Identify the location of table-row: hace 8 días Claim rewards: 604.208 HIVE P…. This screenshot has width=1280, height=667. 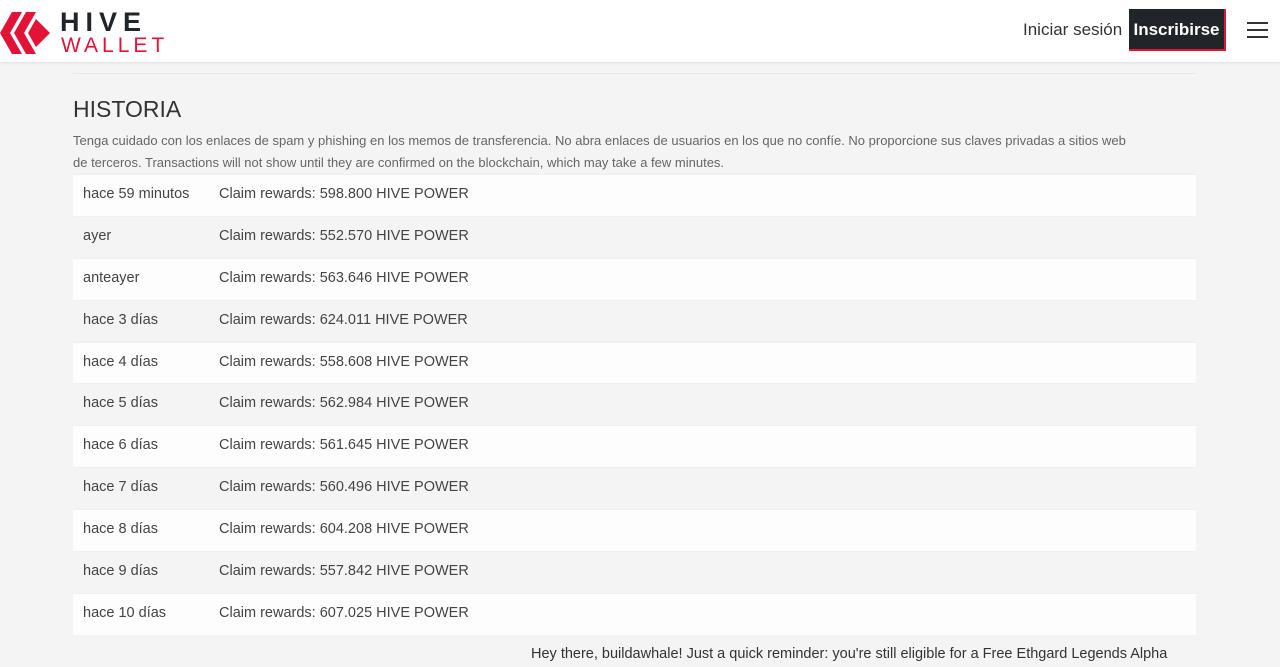
(634, 530).